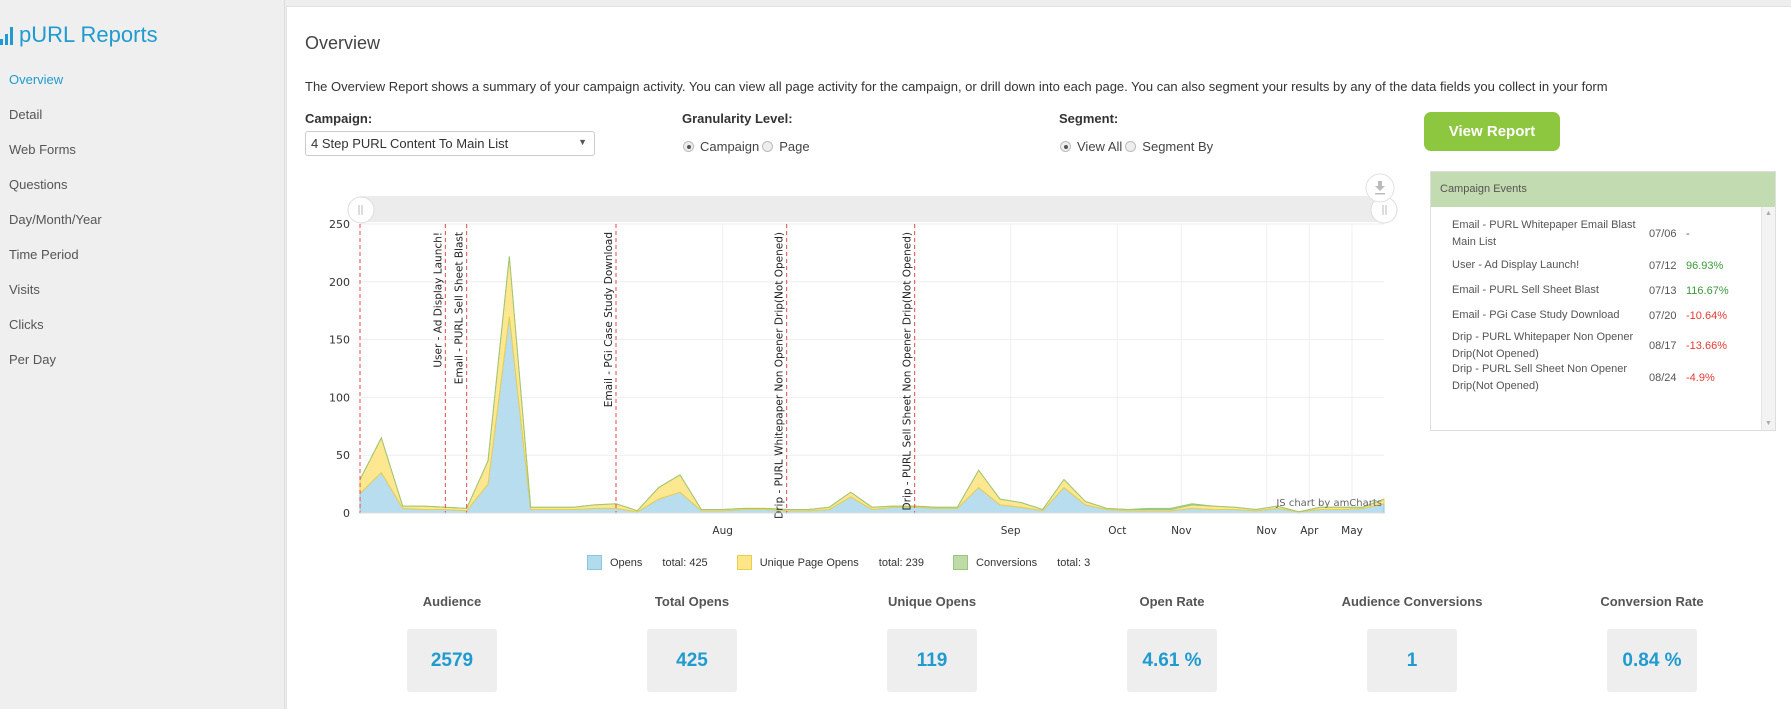 The width and height of the screenshot is (1791, 709). I want to click on campaign-label: Campaign:, so click(339, 118).